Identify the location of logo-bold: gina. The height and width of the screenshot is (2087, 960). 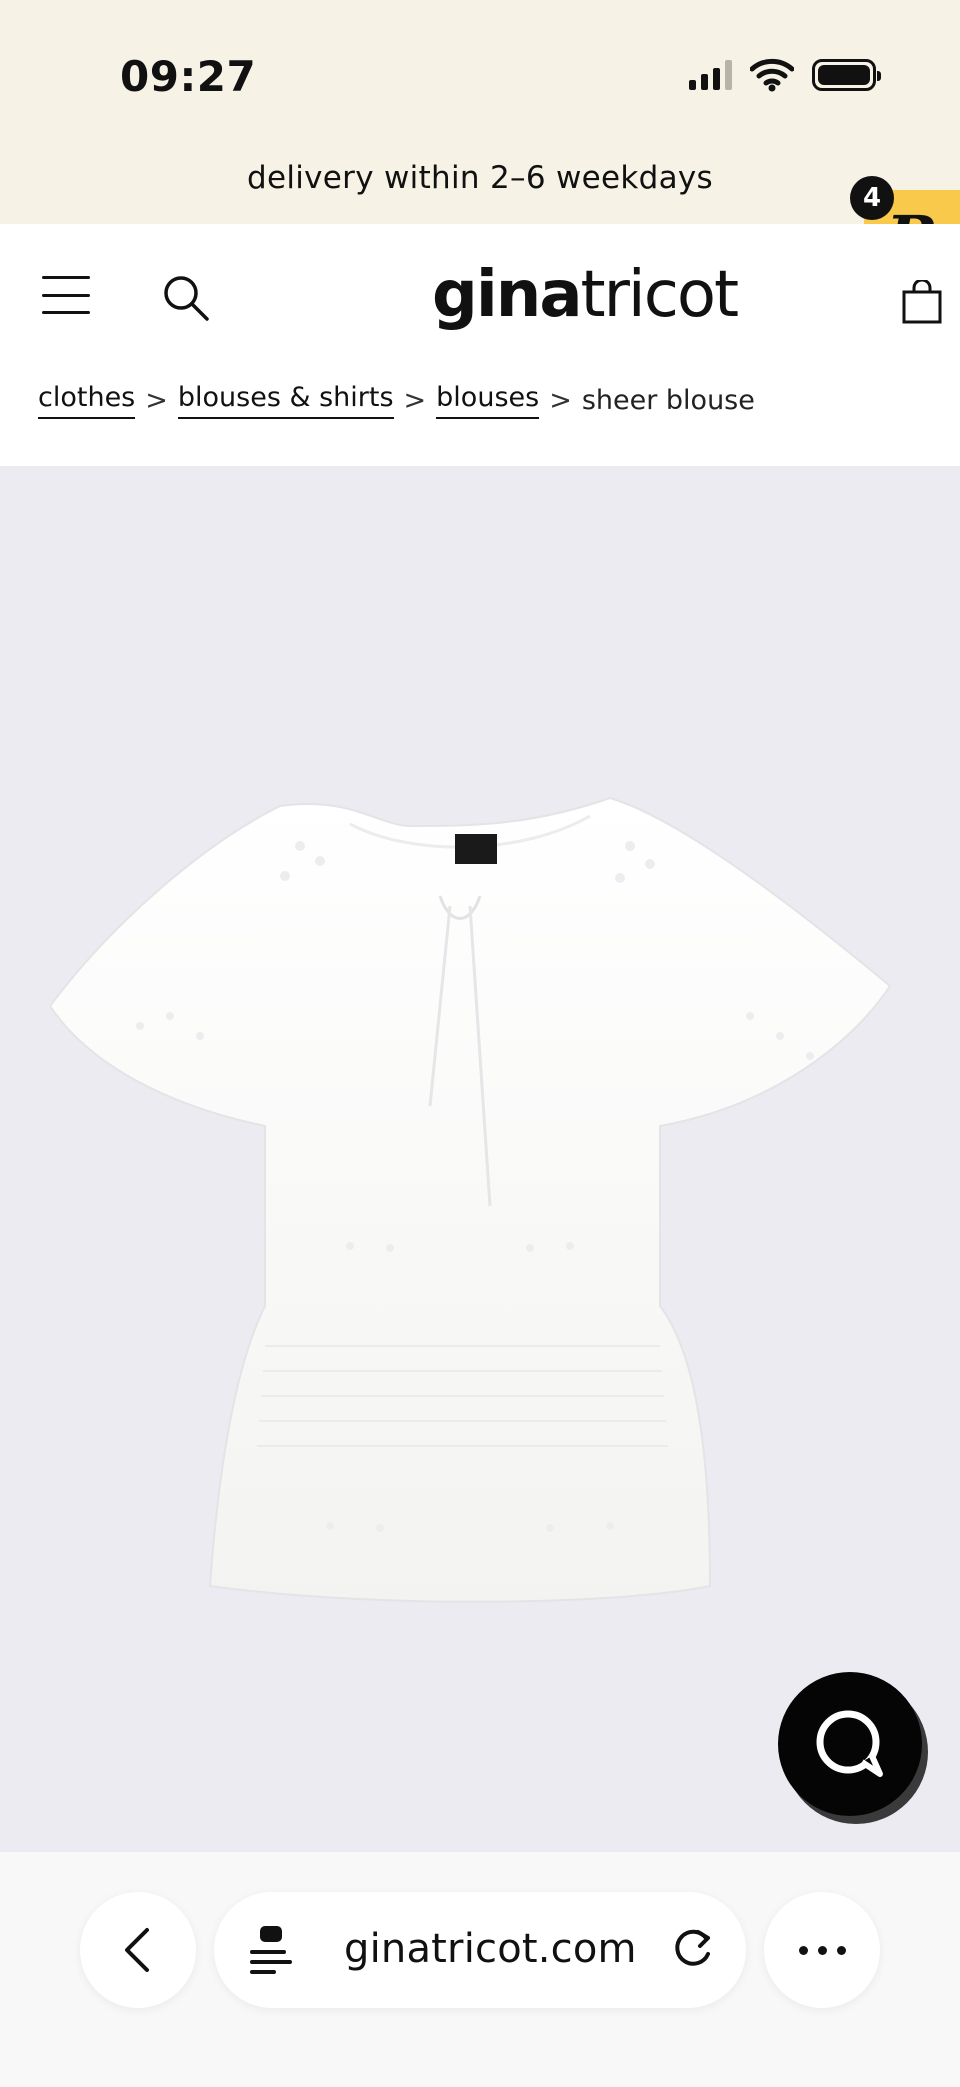
(507, 295).